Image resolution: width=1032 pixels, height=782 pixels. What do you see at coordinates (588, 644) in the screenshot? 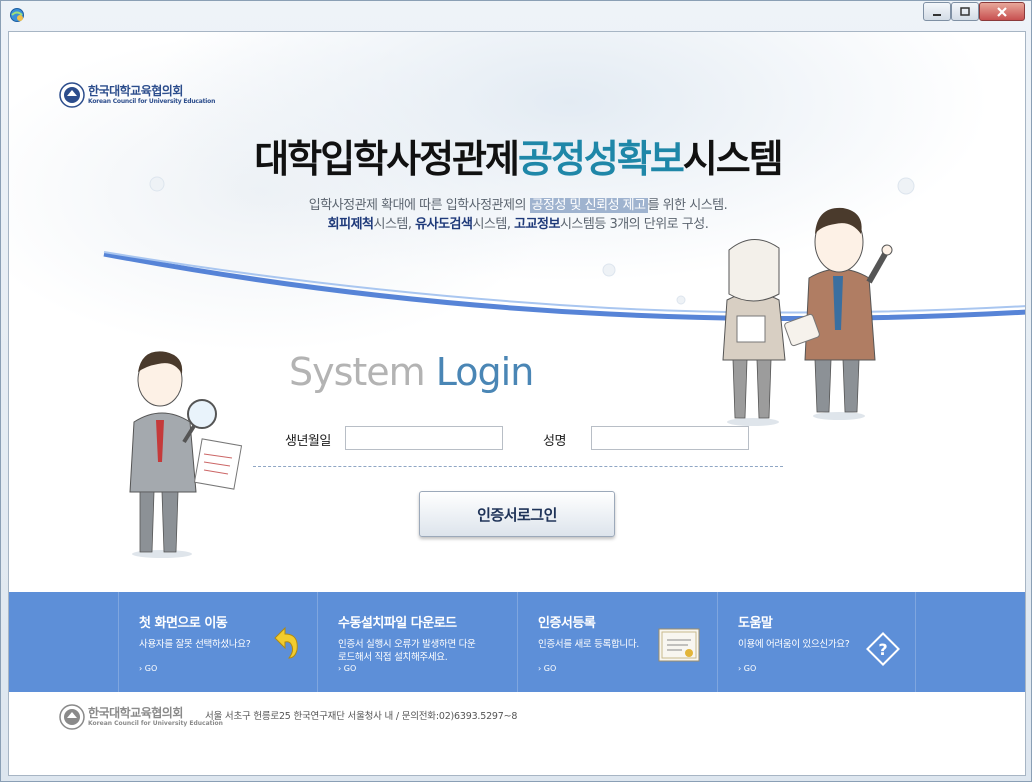
I see `panel-text: 인증서를 새로 등록합니다.` at bounding box center [588, 644].